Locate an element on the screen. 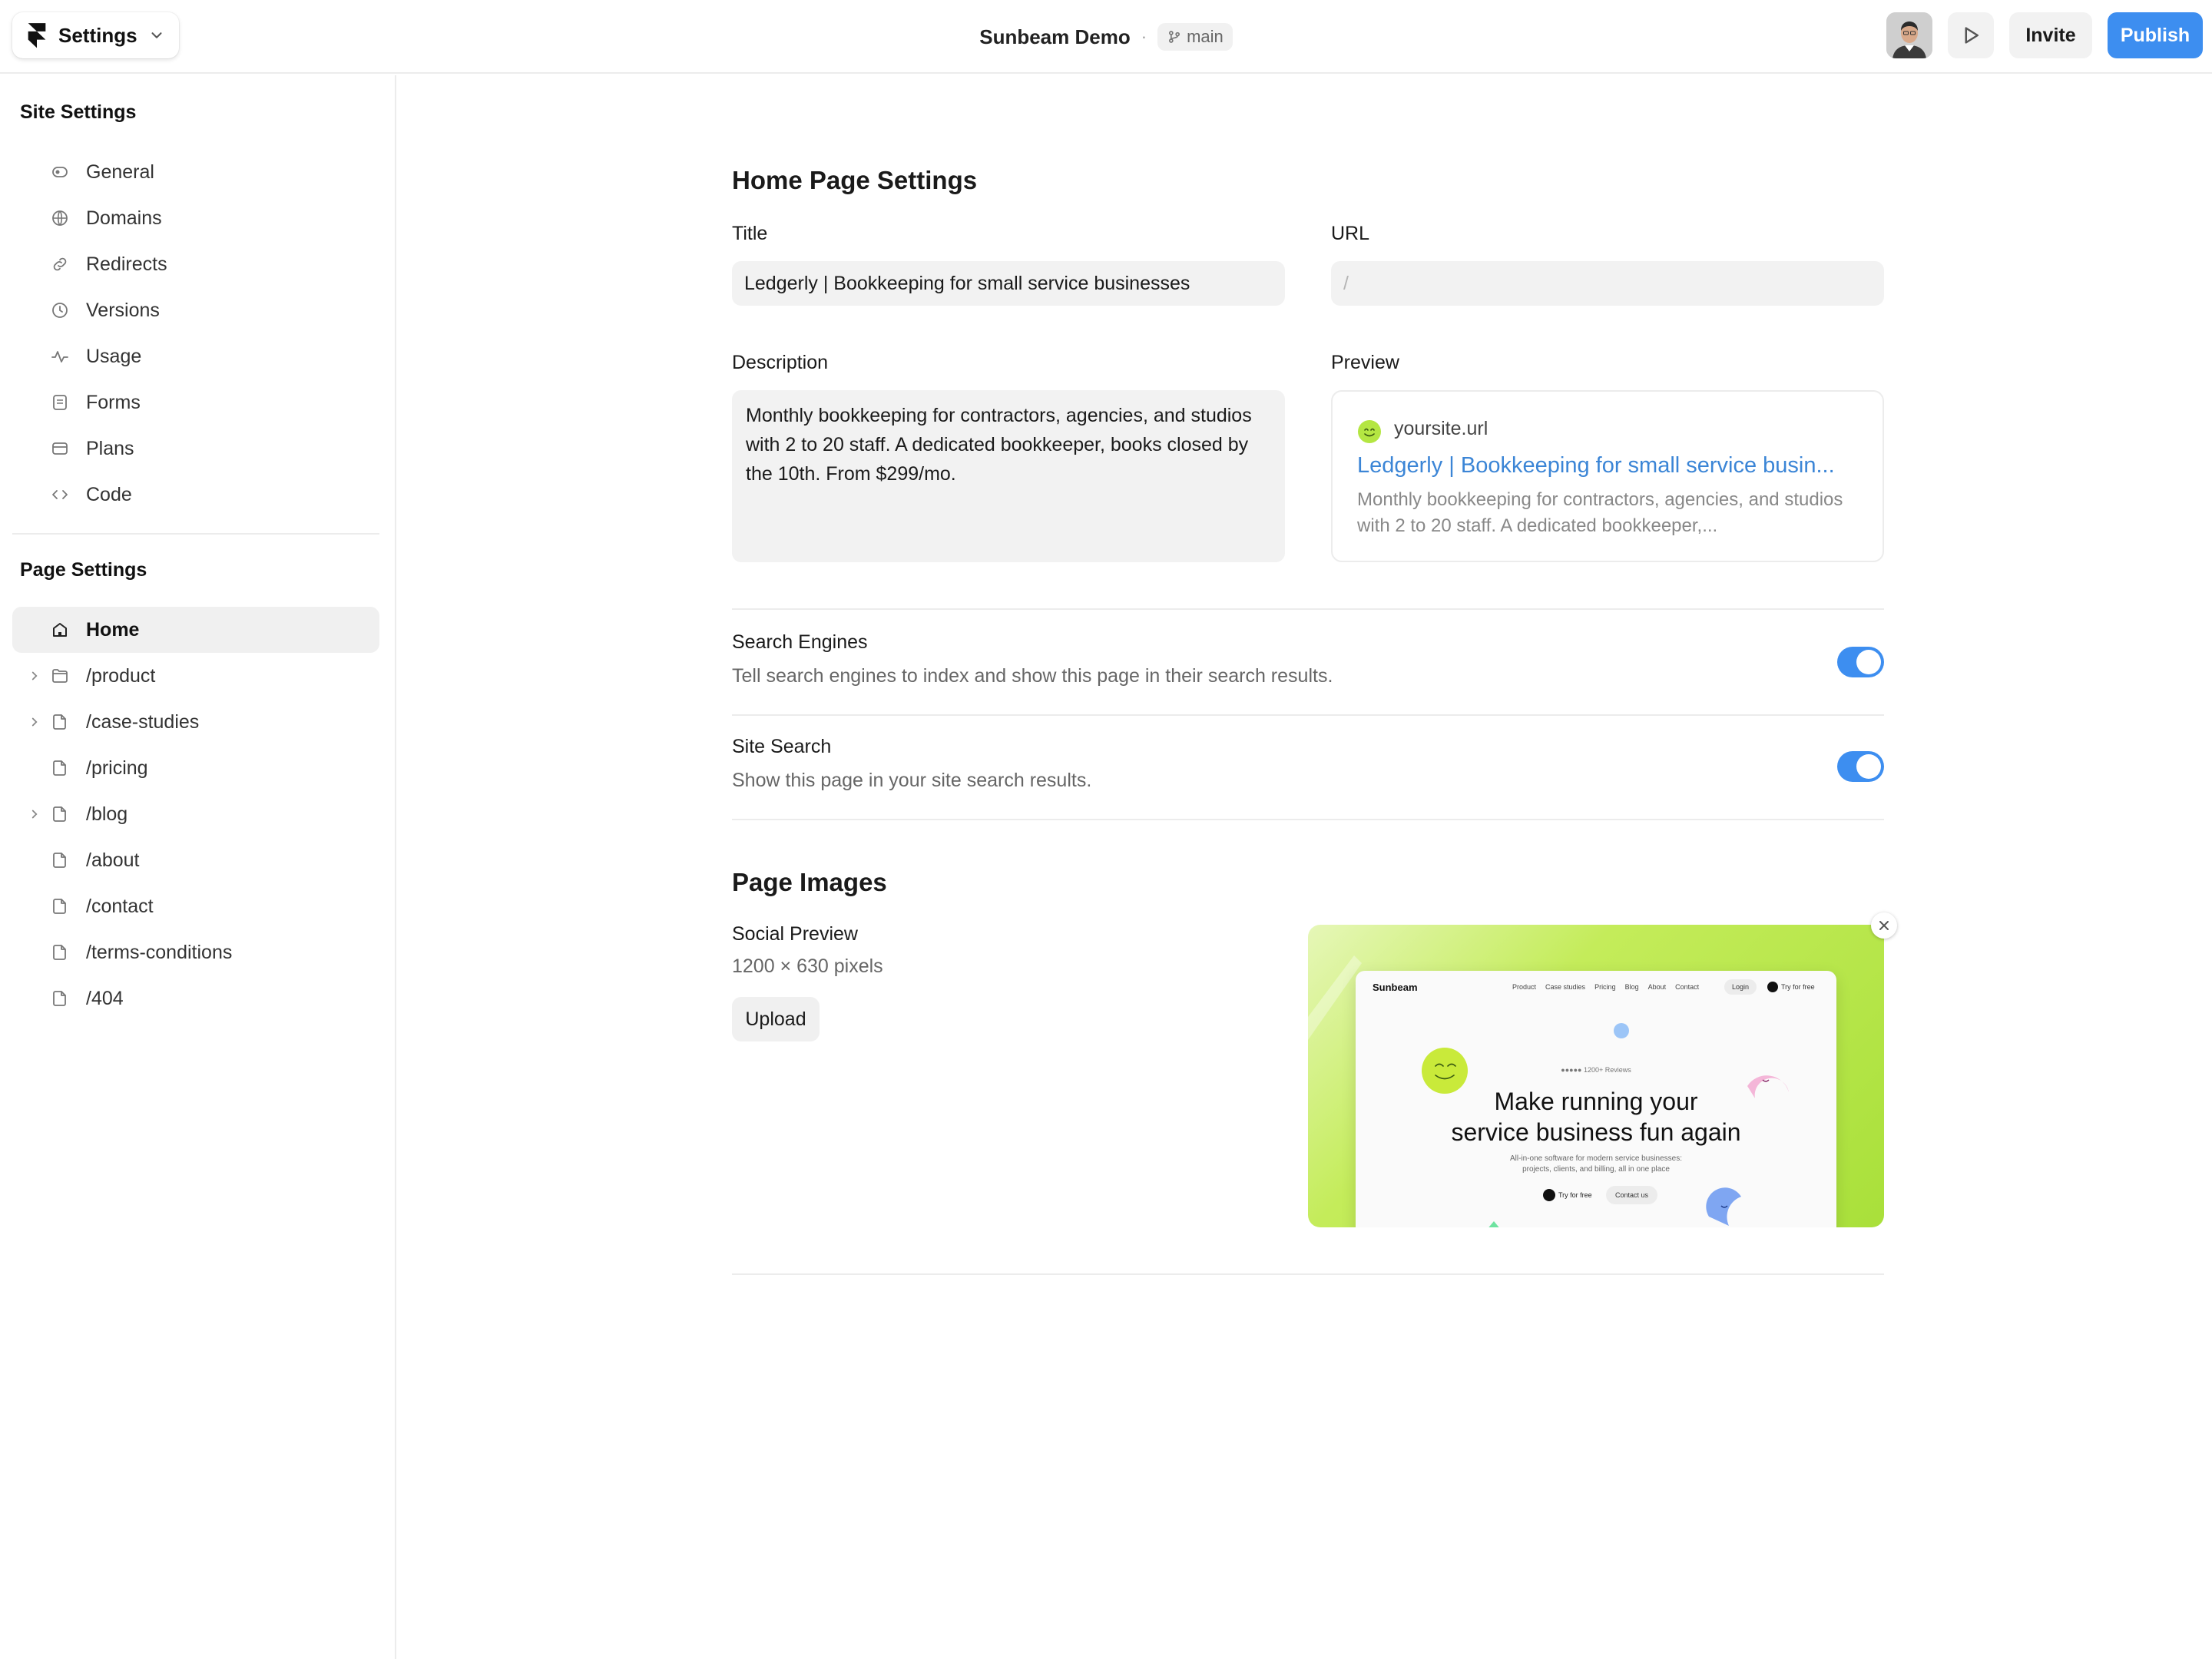 This screenshot has height=1659, width=2212. sidebar-page-label: /terms-conditions is located at coordinates (160, 952).